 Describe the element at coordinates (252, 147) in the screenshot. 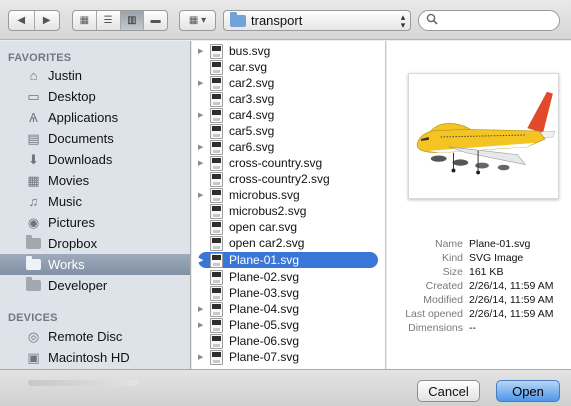

I see `file-name: car6.svg` at that location.